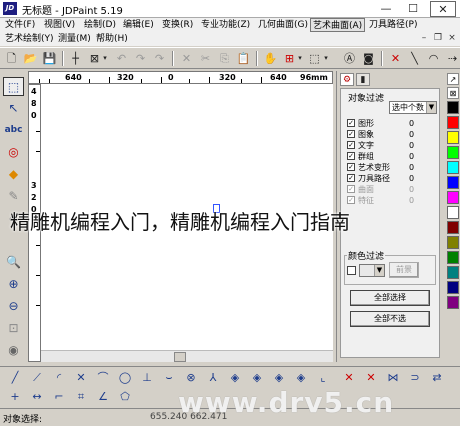  Describe the element at coordinates (347, 79) in the screenshot. I see `panel-tab-filter: ⚙` at that location.